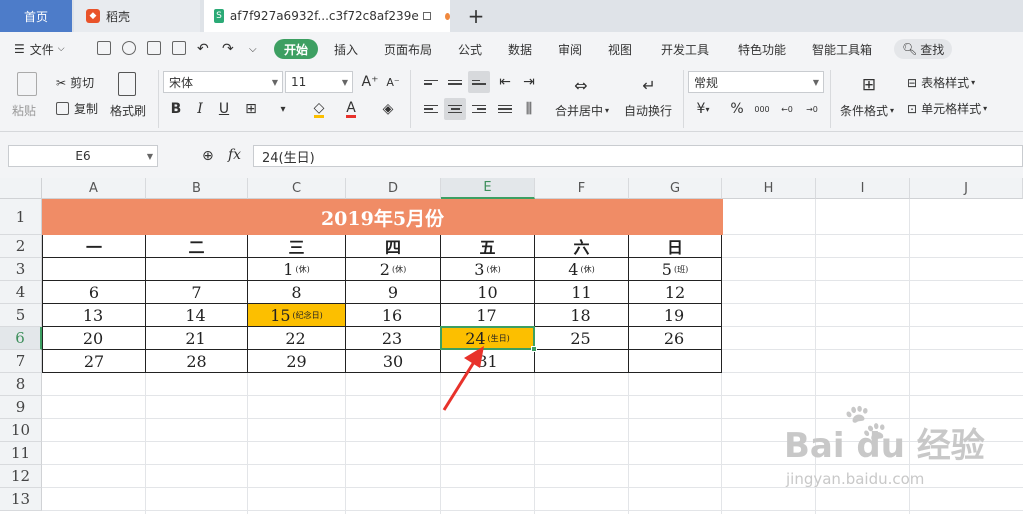  What do you see at coordinates (570, 49) in the screenshot?
I see `tab-review: 审阅` at bounding box center [570, 49].